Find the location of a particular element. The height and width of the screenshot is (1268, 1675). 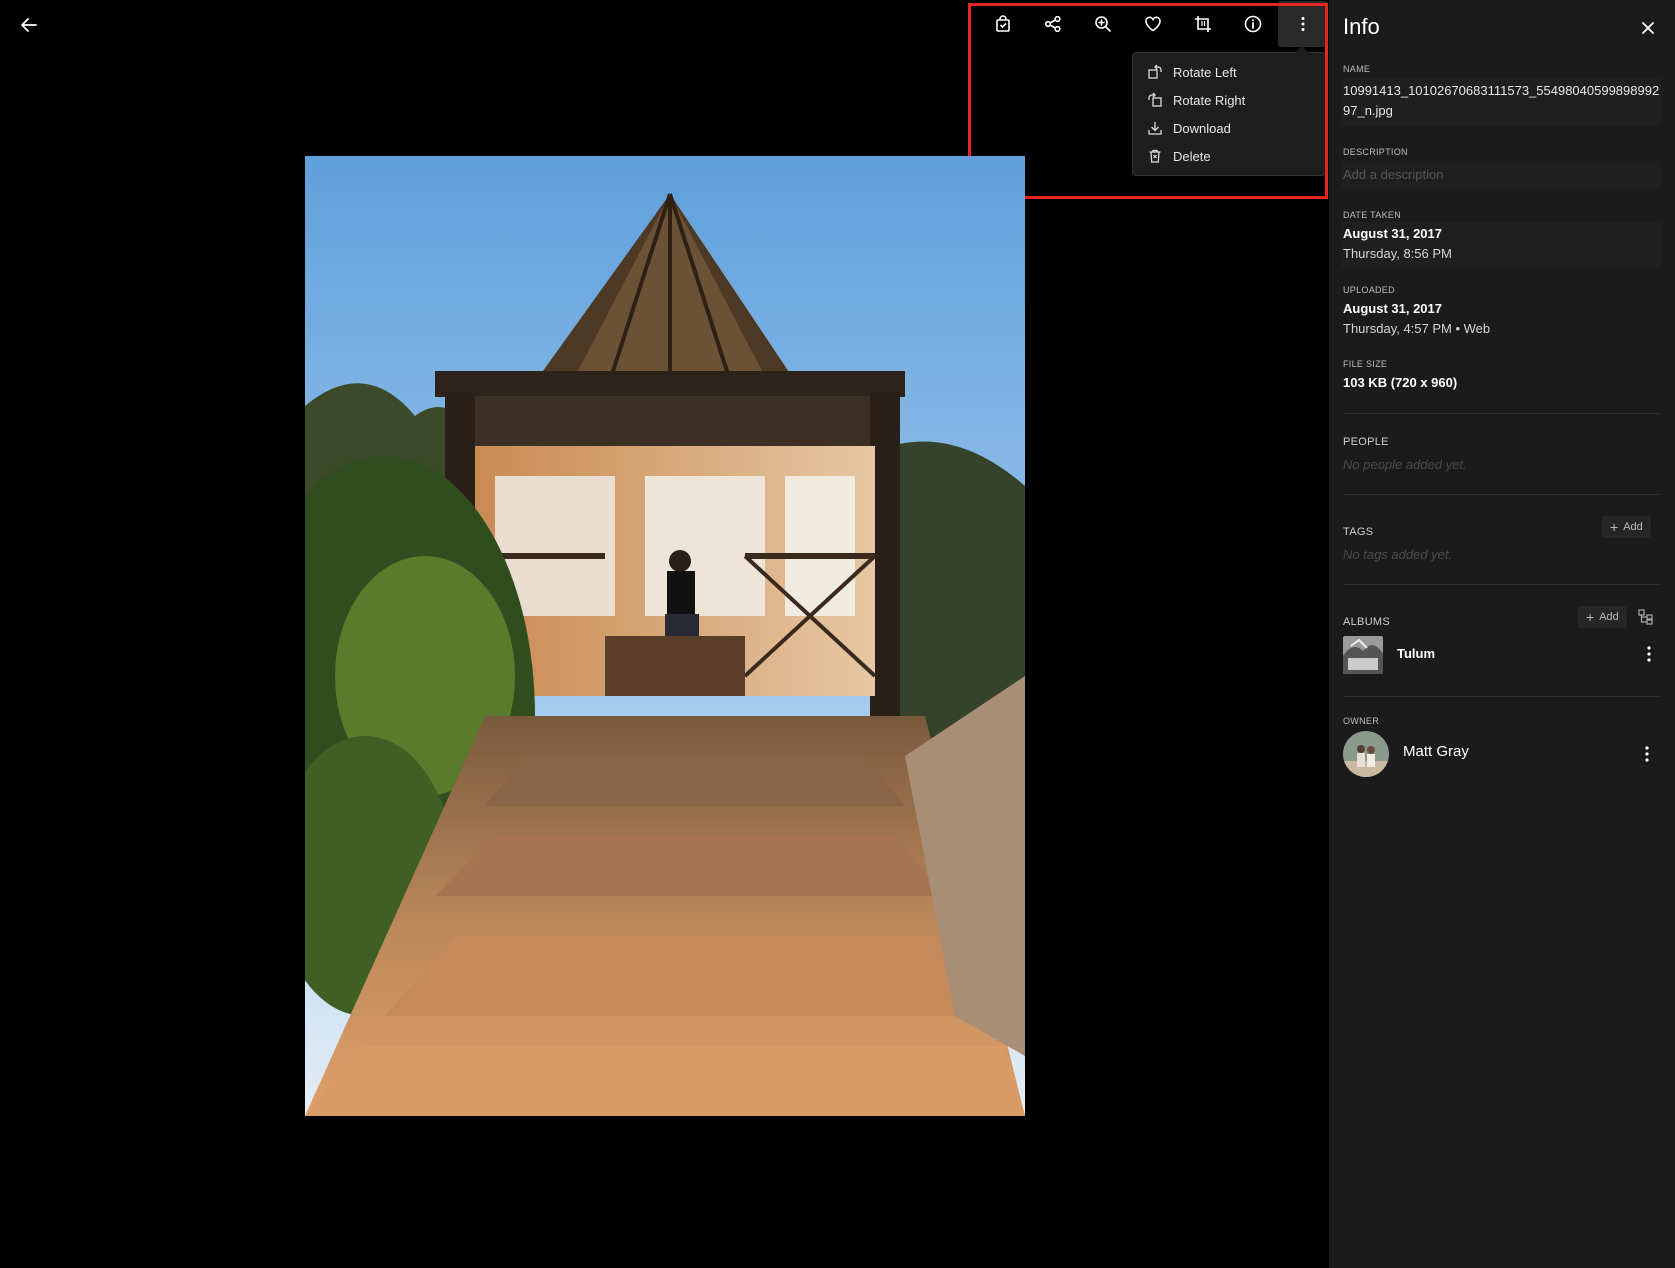

description-label: DESCRIPTION is located at coordinates (1375, 152).